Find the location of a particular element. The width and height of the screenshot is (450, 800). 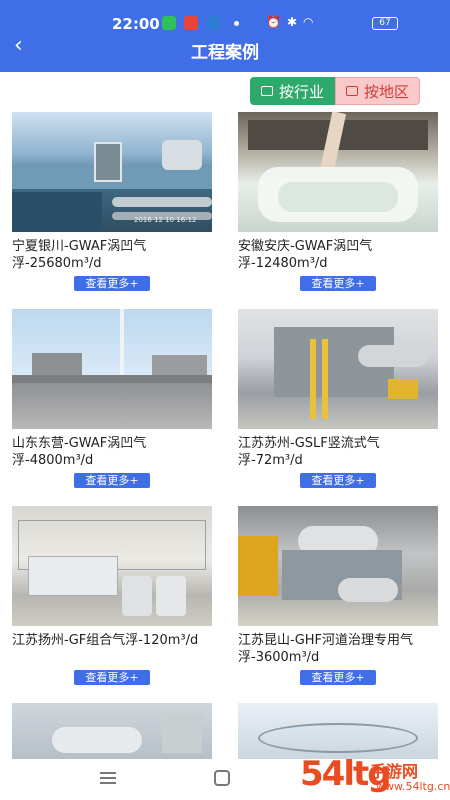

status-bar: 22:00 ⏰✱◠ 67 is located at coordinates (225, 23).